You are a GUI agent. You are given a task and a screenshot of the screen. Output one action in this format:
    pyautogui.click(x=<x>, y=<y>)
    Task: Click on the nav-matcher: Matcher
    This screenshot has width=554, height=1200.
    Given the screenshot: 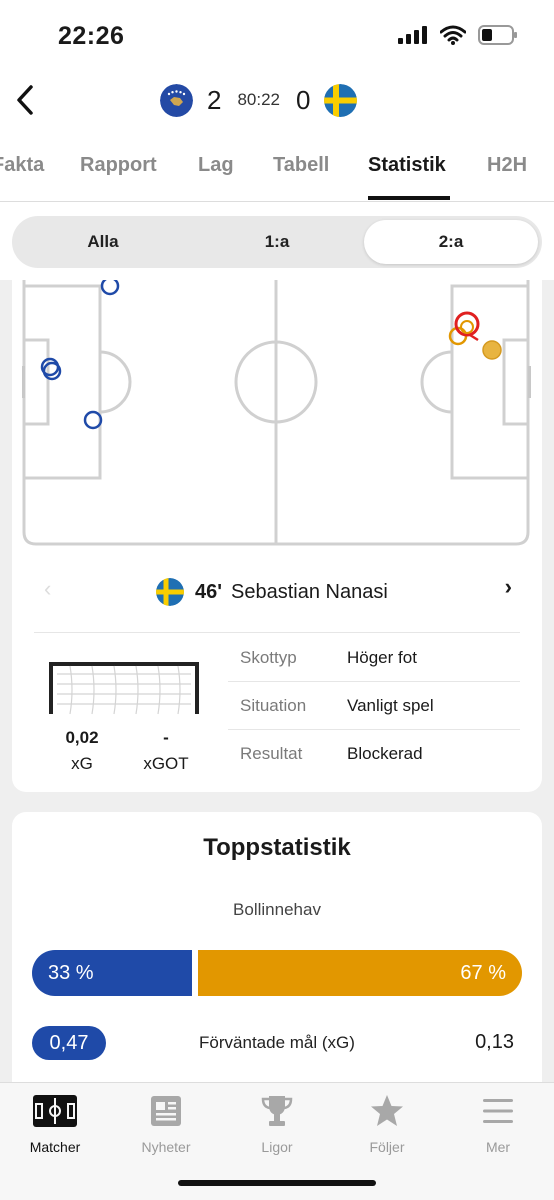 What is the action you would take?
    pyautogui.click(x=55, y=1124)
    